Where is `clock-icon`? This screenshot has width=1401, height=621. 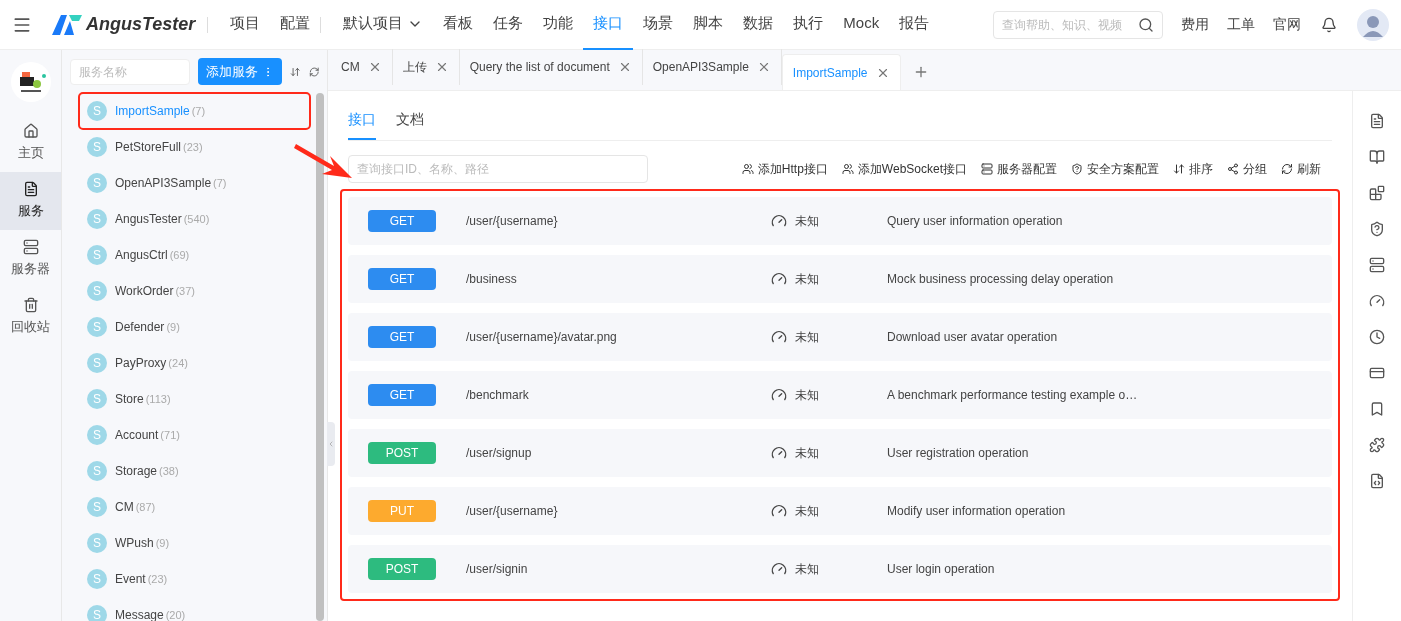
clock-icon is located at coordinates (1377, 337).